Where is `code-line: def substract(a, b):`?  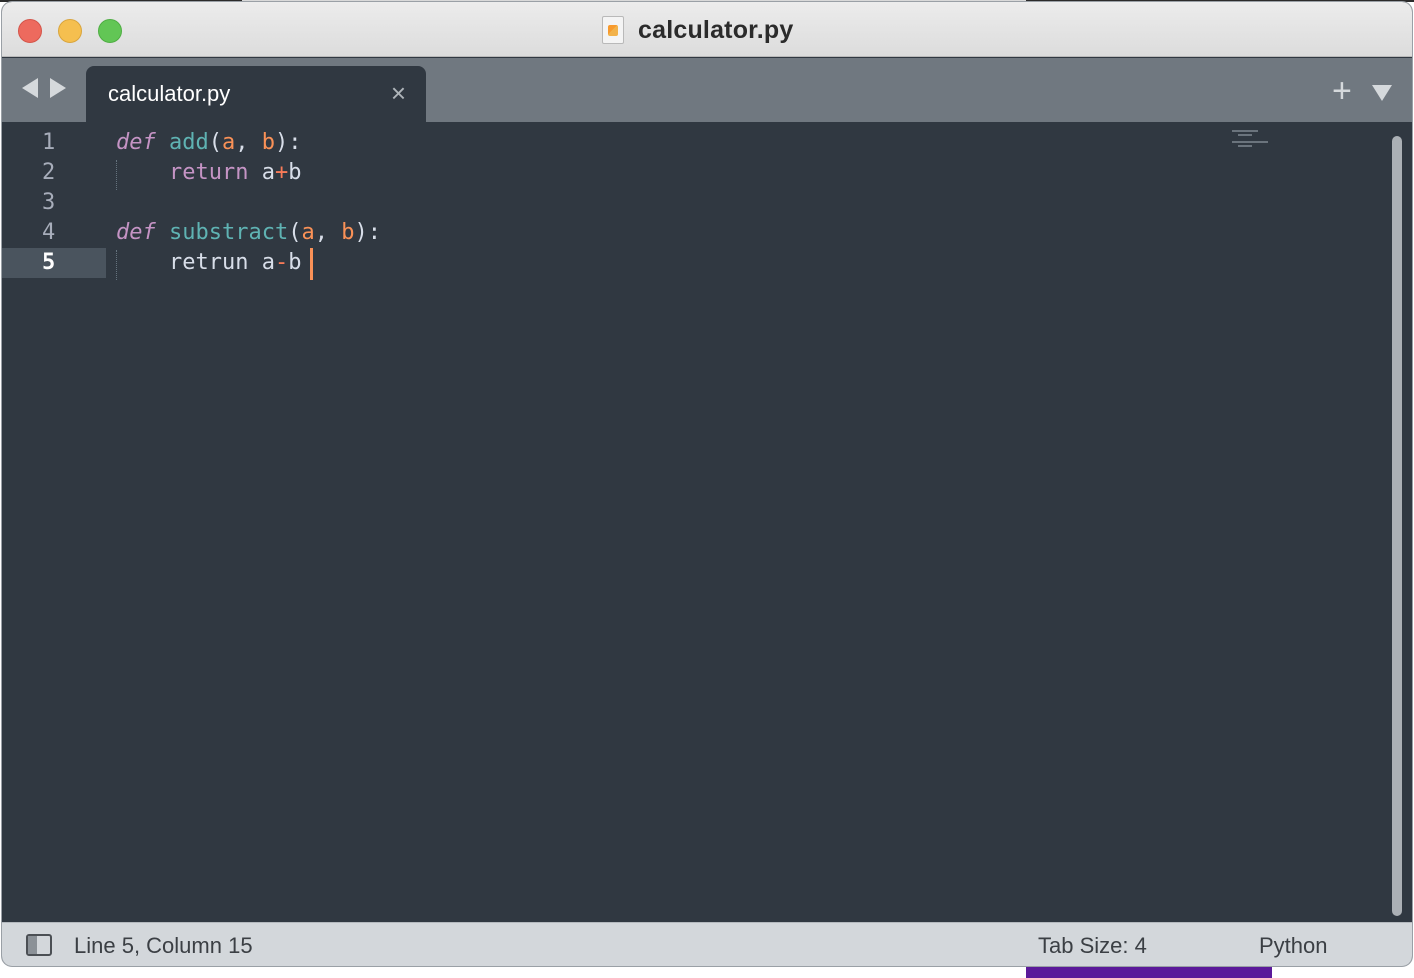
code-line: def substract(a, b): is located at coordinates (248, 233).